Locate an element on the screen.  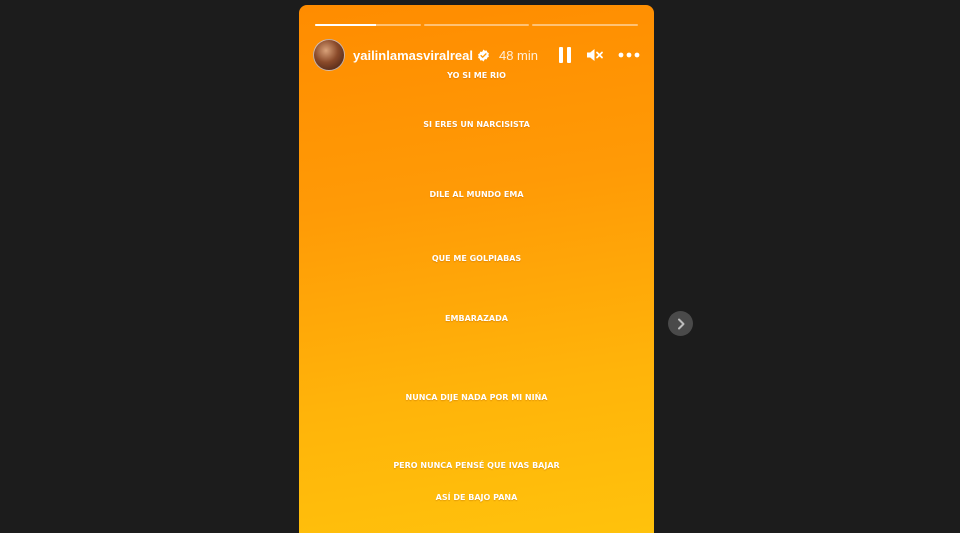
story-progress-bar is located at coordinates (477, 25).